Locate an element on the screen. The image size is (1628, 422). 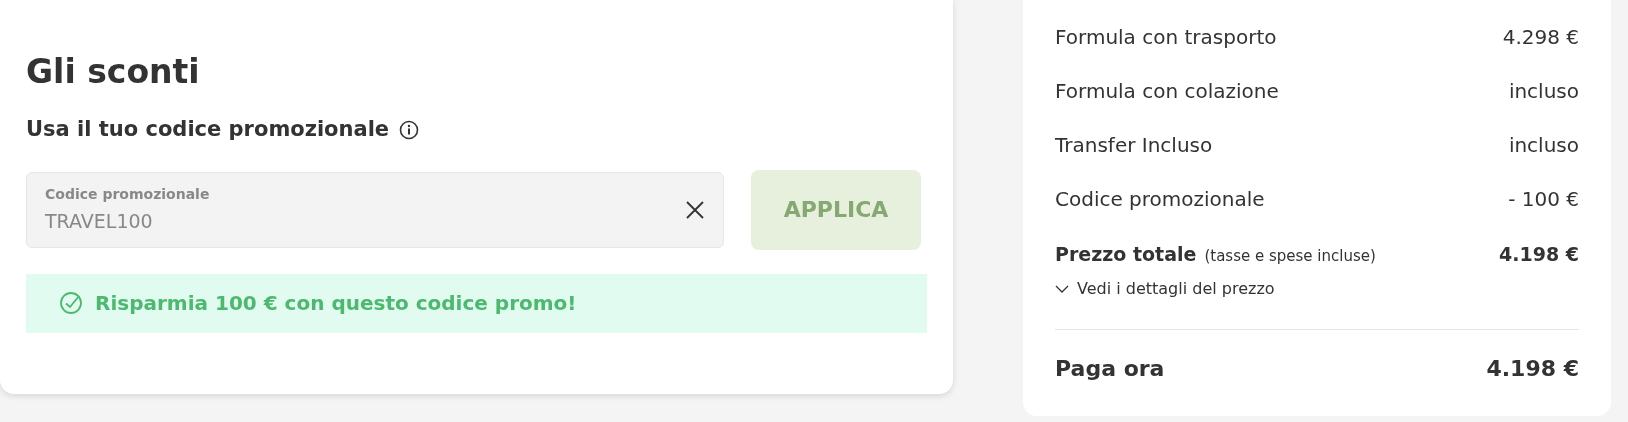
chevron-down-icon is located at coordinates (1062, 288).